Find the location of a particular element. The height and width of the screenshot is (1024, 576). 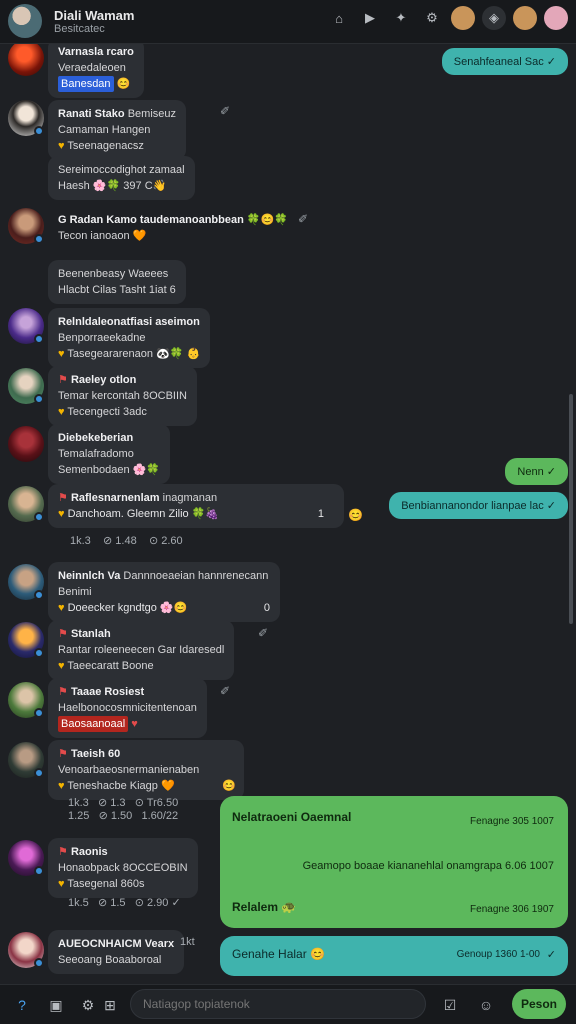

outgoing-message: Genahe Halar 😊 Genoup 1360 1-00 ✓ is located at coordinates (394, 956).